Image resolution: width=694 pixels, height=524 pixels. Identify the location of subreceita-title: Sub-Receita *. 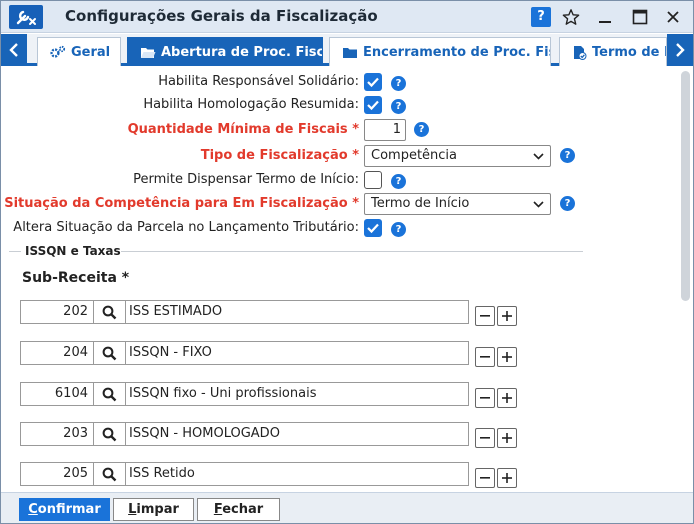
(76, 278).